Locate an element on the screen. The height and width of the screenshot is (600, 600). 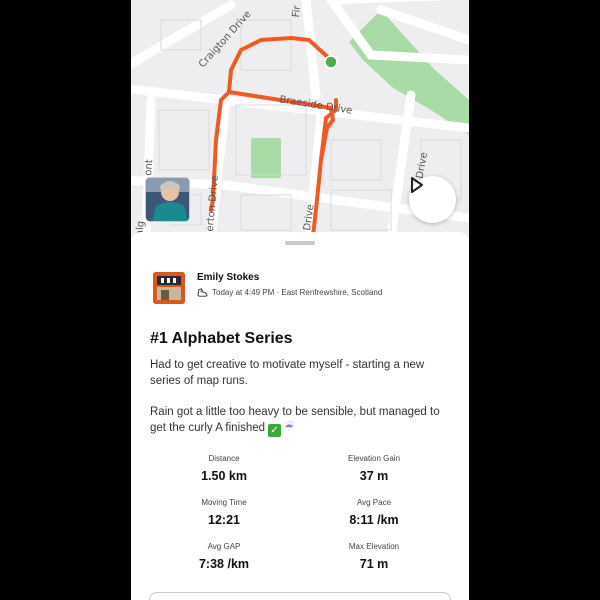
play-flyover-button is located at coordinates (432, 199).